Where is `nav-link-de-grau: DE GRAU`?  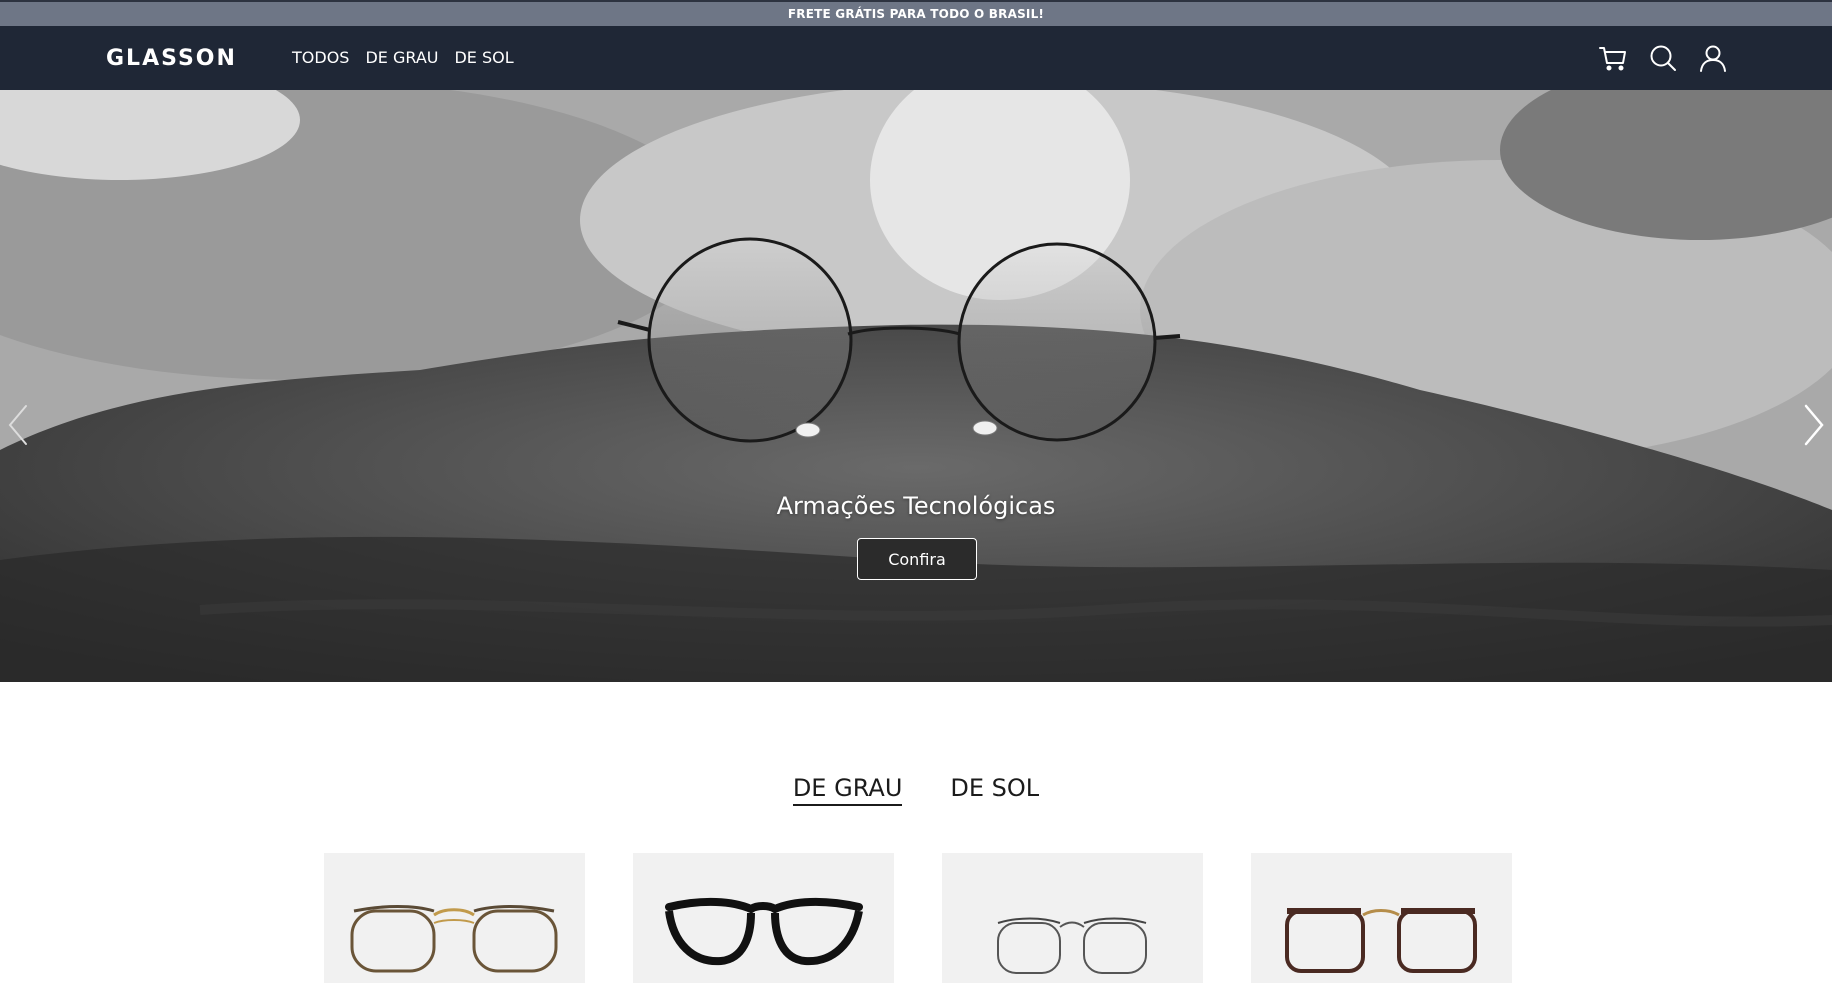
nav-link-de-grau: DE GRAU is located at coordinates (401, 57).